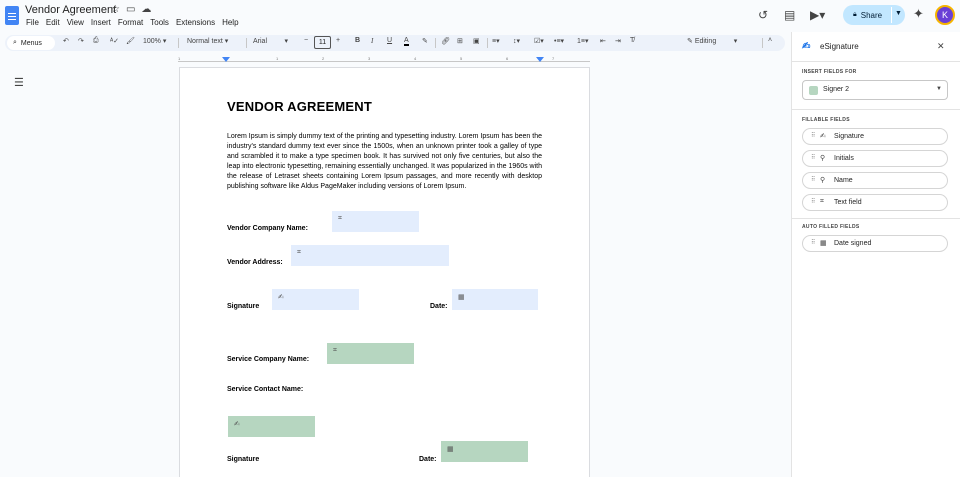  Describe the element at coordinates (831, 227) in the screenshot. I see `auto-filled-fields-heading: AUTO FILLED FIELDS` at that location.